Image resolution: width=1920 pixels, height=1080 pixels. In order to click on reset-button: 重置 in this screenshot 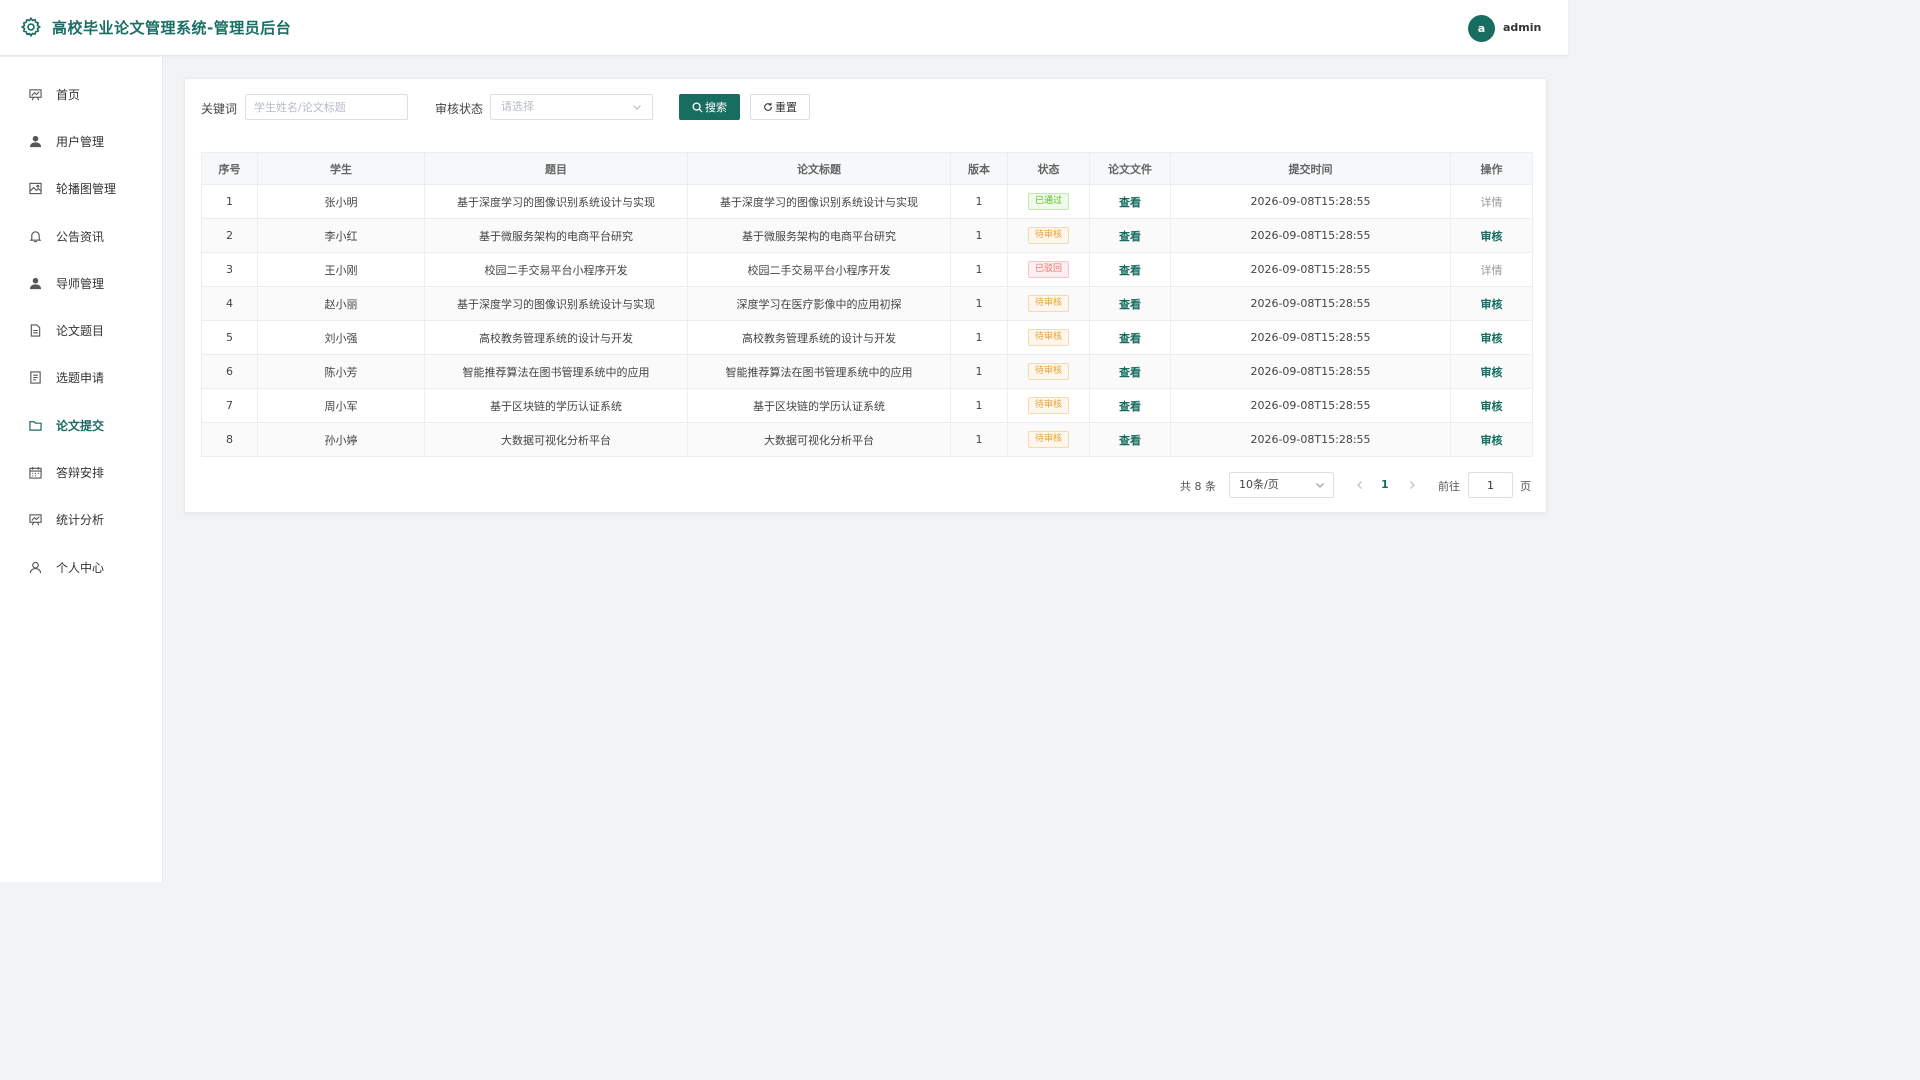, I will do `click(780, 107)`.